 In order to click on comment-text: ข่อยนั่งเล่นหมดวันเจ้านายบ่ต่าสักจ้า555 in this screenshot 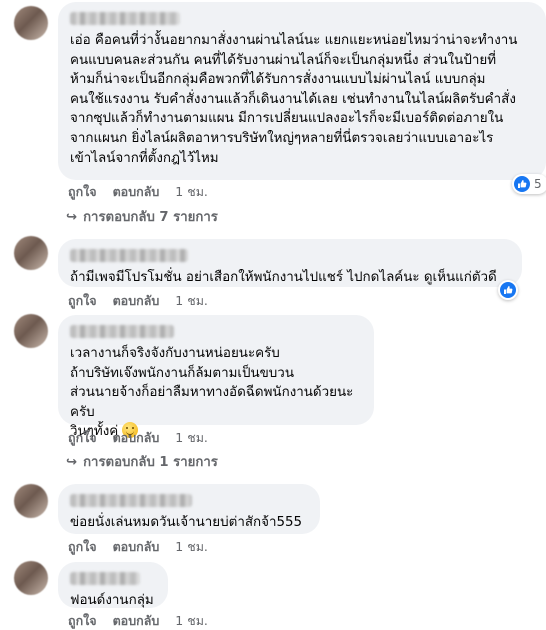, I will do `click(186, 522)`.